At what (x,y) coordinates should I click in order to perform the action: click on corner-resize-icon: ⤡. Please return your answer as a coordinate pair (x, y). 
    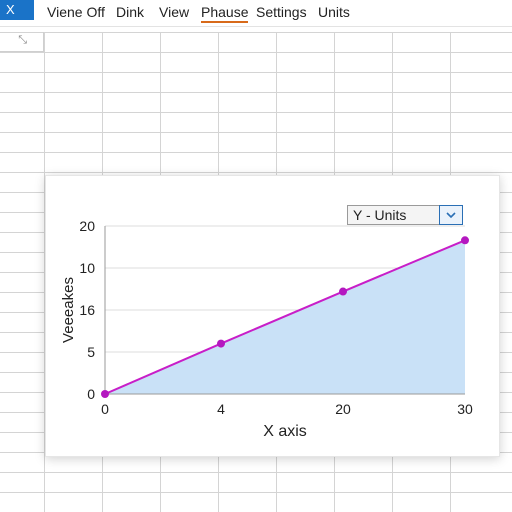
    Looking at the image, I should click on (22, 40).